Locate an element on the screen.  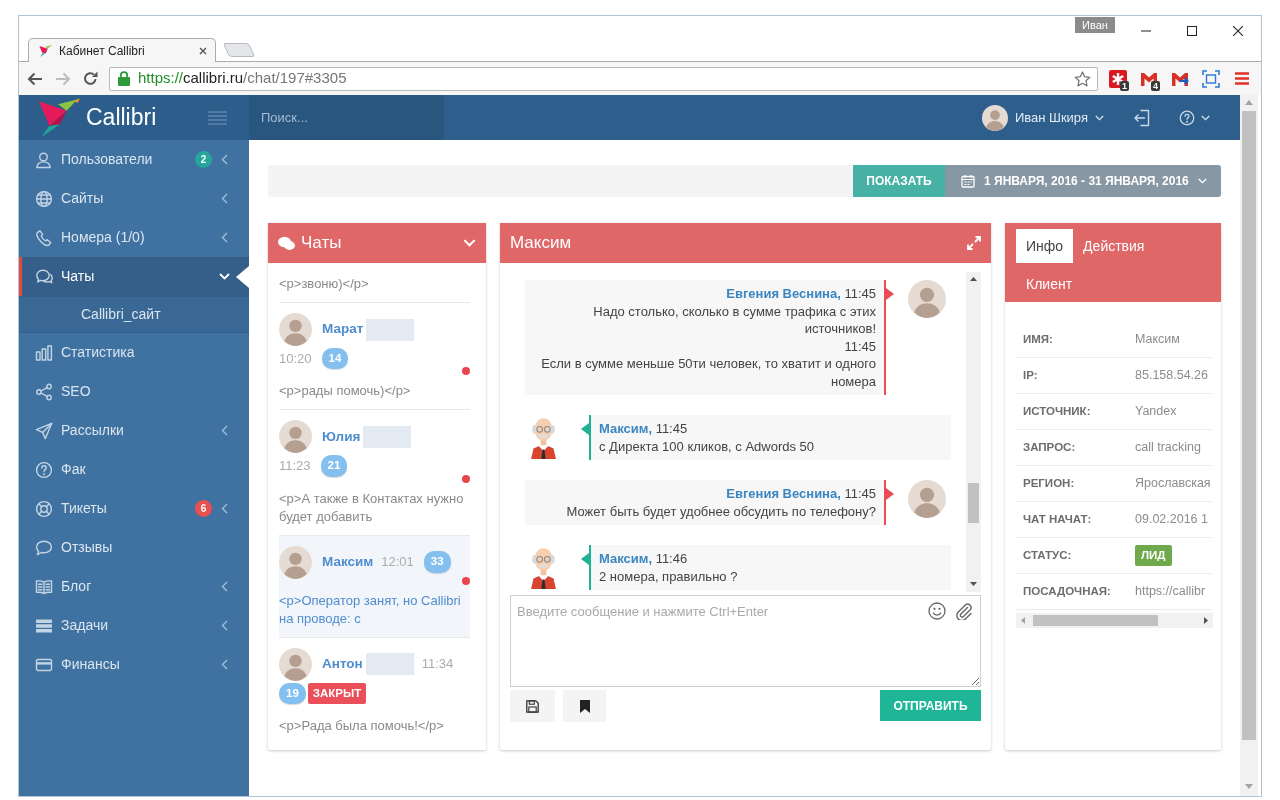
field-label: РЕГИОН: is located at coordinates (1049, 483).